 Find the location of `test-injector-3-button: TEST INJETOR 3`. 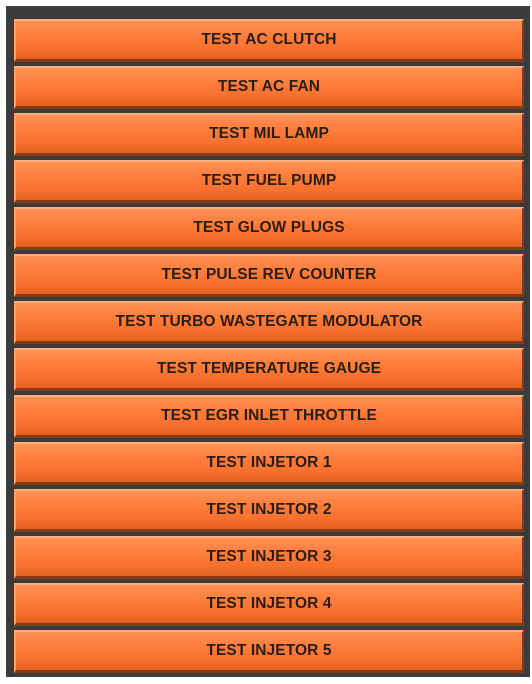

test-injector-3-button: TEST INJETOR 3 is located at coordinates (269, 557).